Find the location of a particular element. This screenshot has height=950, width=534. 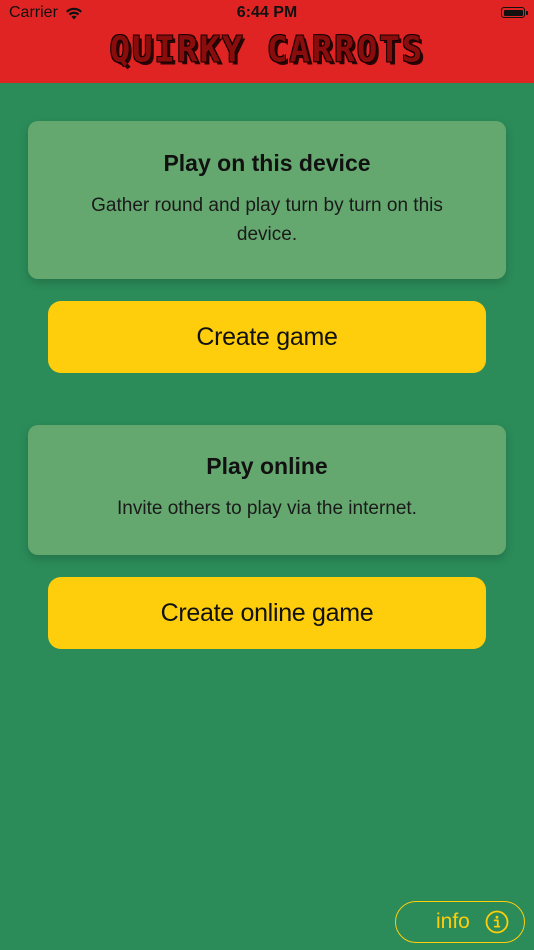

create-online-game-button: Create online game is located at coordinates (267, 613).